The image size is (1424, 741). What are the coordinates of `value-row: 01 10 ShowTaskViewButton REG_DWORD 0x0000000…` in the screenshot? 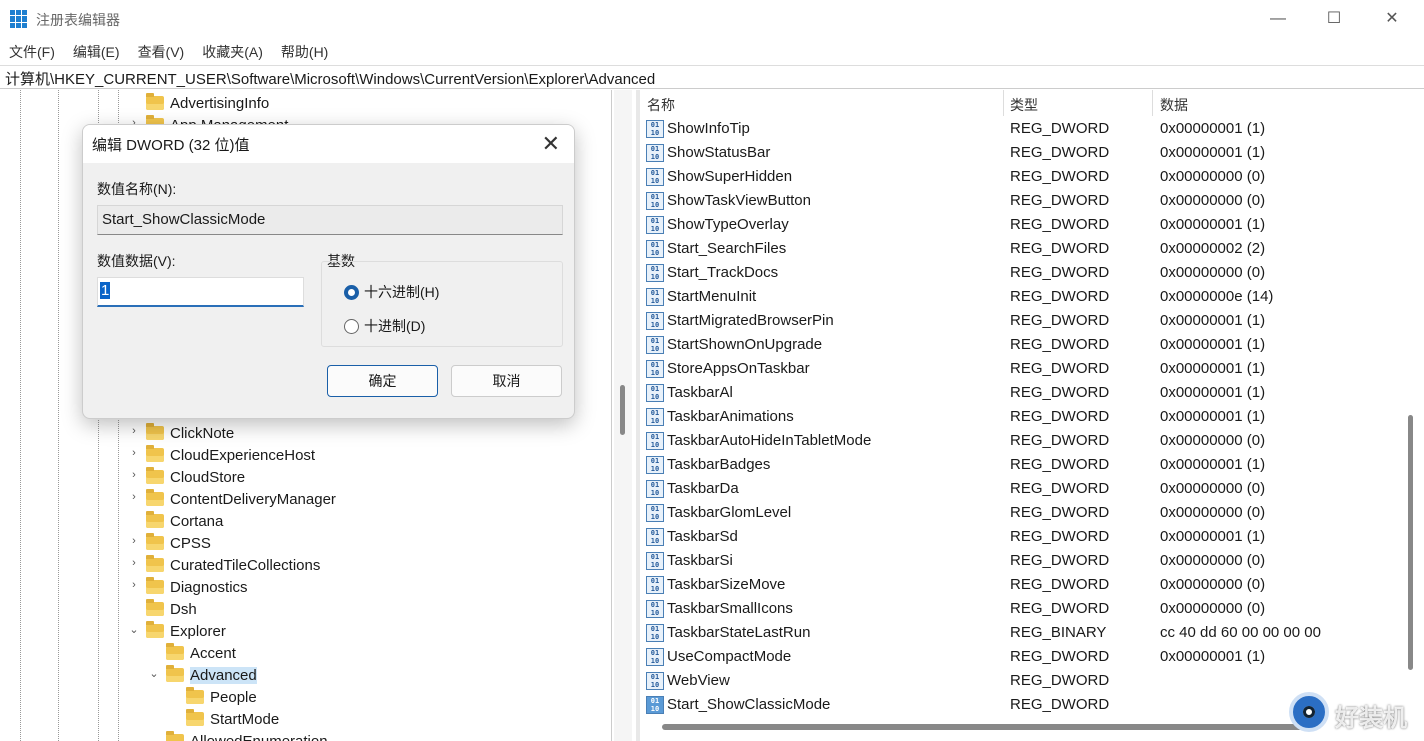 It's located at (1030, 201).